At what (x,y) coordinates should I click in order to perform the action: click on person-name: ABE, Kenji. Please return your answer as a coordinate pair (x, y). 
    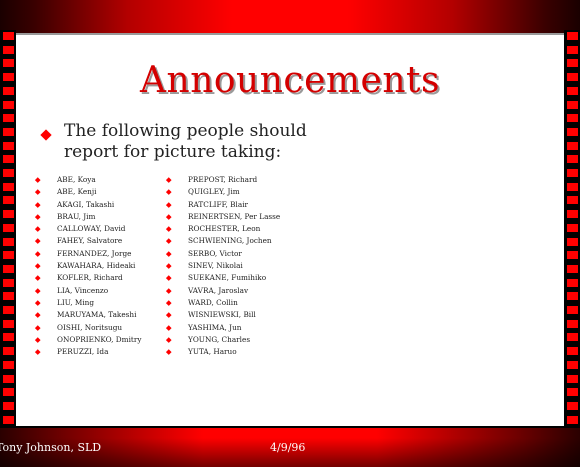
    Looking at the image, I should click on (77, 192).